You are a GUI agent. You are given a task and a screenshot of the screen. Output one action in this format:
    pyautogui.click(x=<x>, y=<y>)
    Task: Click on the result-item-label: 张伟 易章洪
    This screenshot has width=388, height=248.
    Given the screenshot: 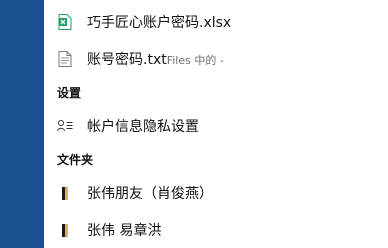 What is the action you would take?
    pyautogui.click(x=124, y=231)
    